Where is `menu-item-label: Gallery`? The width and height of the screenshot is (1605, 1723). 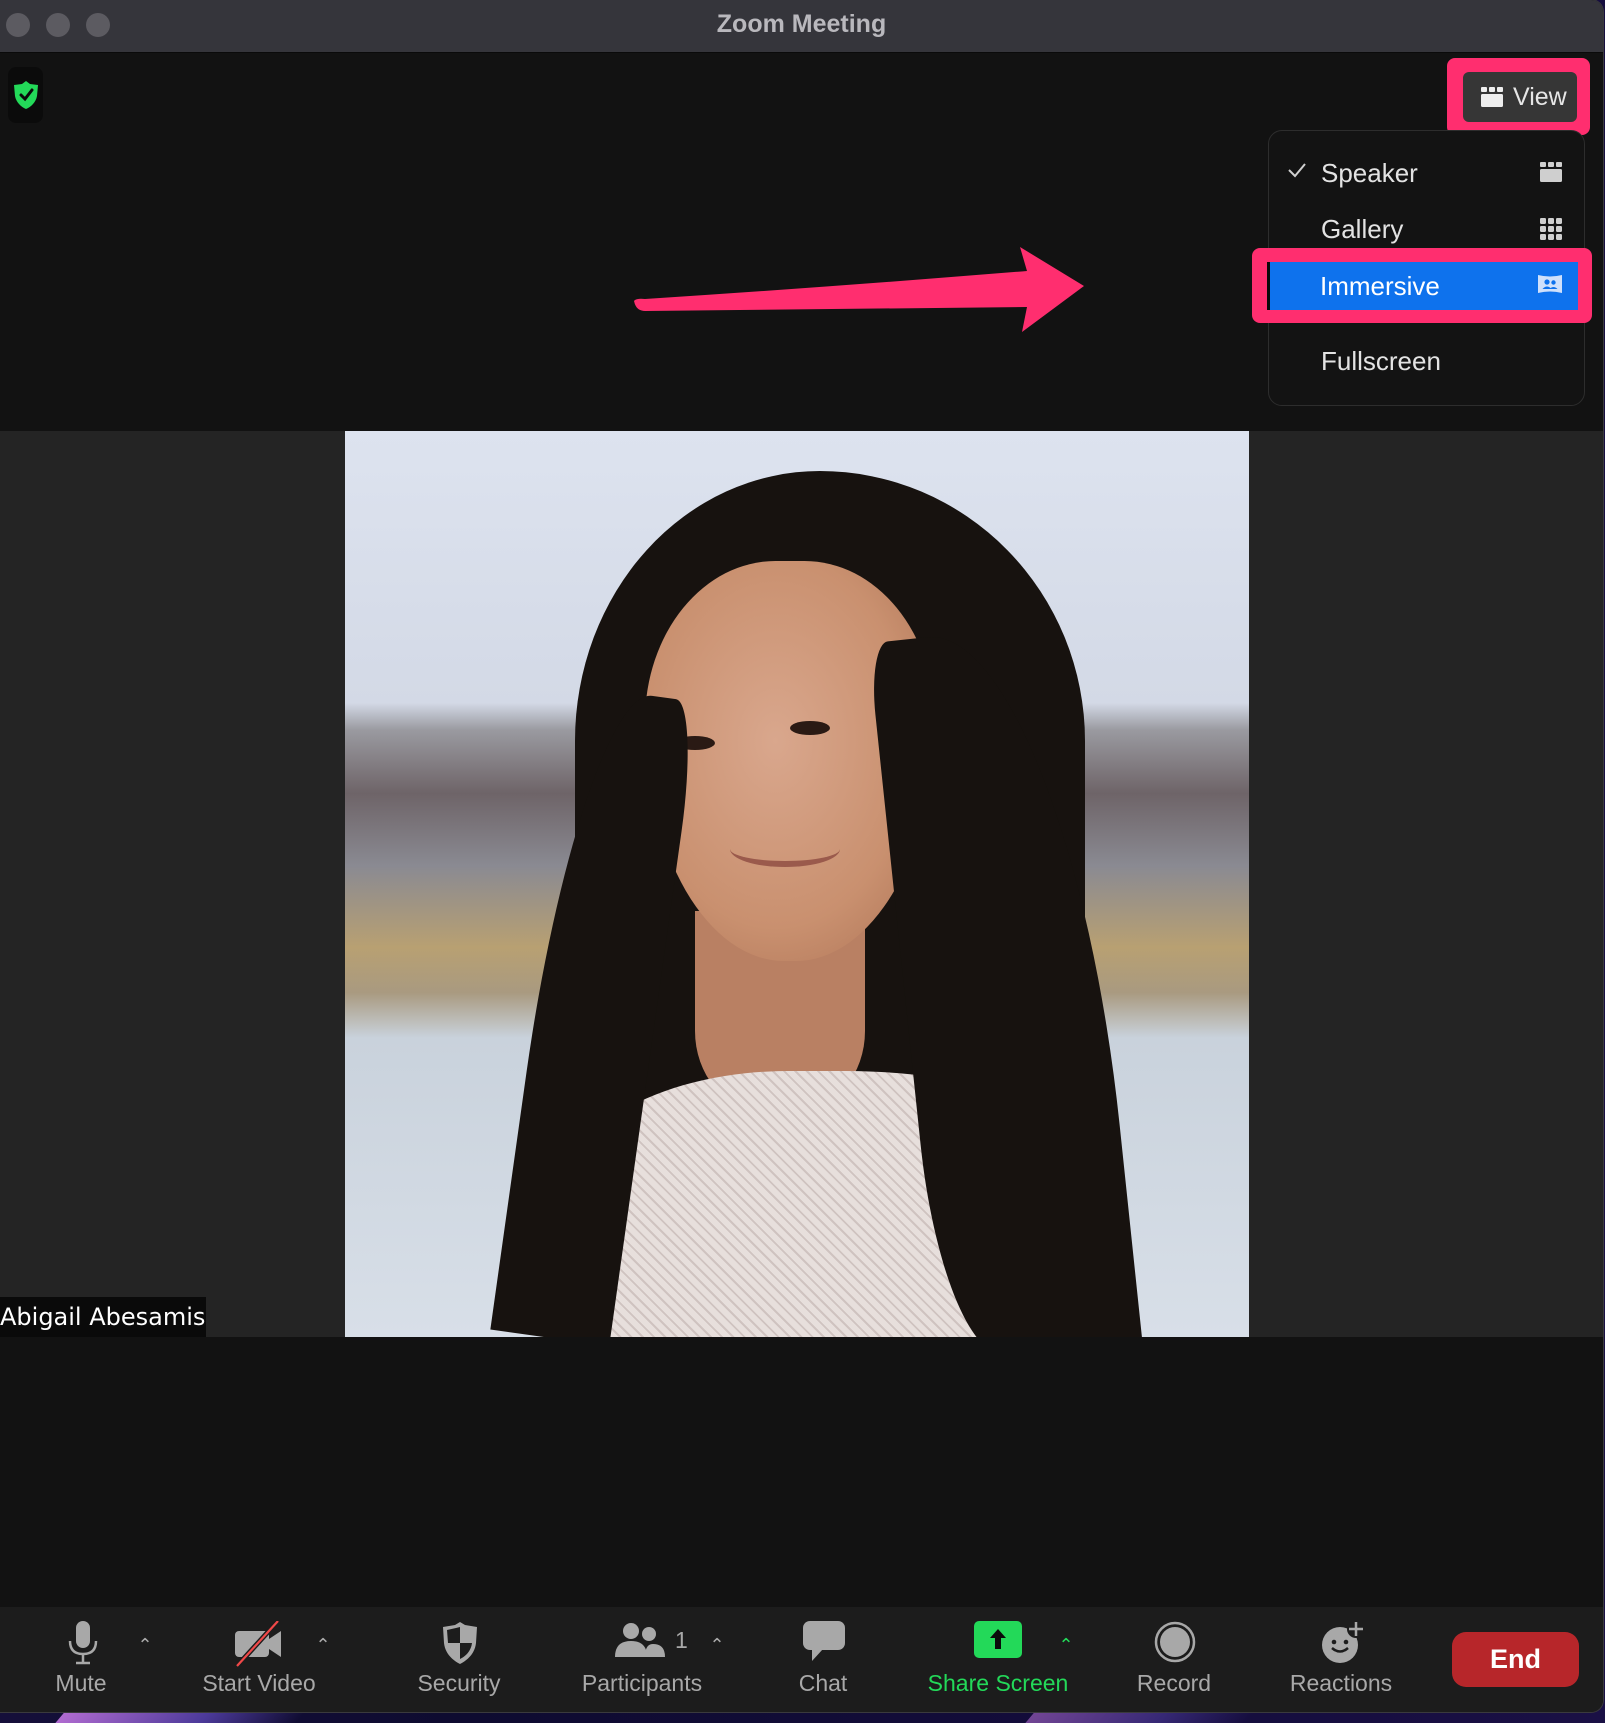
menu-item-label: Gallery is located at coordinates (1362, 229).